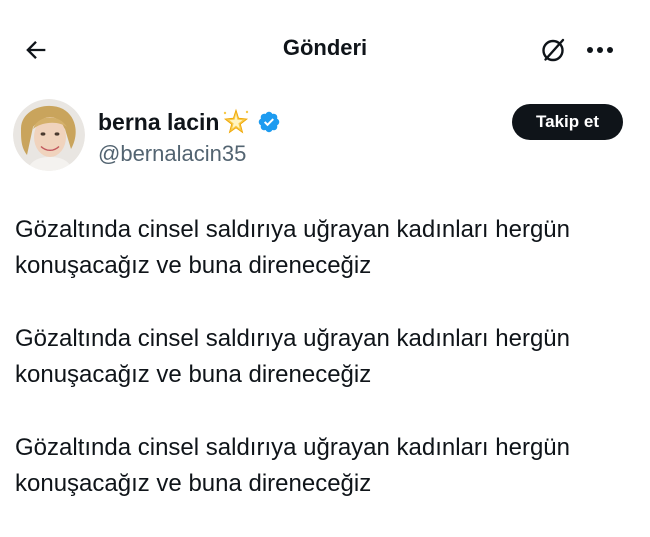 The height and width of the screenshot is (537, 650). What do you see at coordinates (158, 122) in the screenshot?
I see `author-name: berna lacin` at bounding box center [158, 122].